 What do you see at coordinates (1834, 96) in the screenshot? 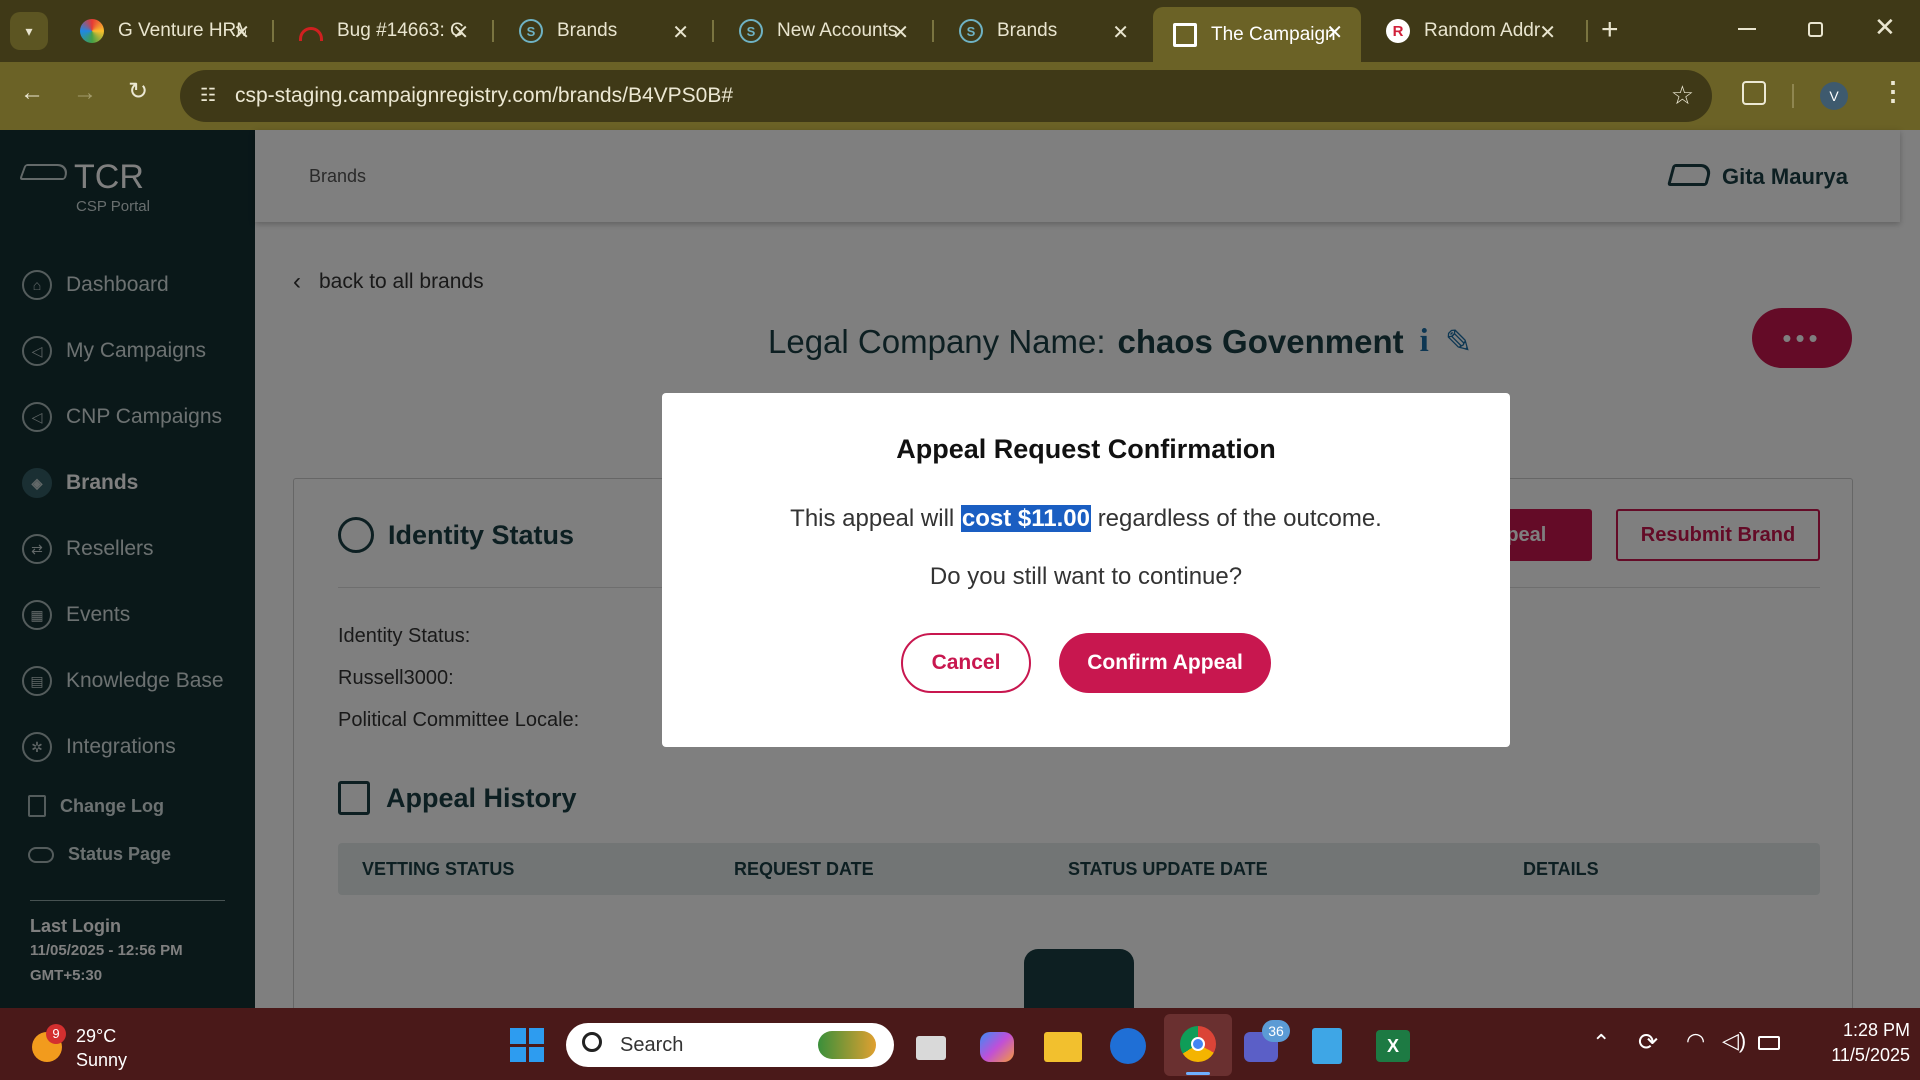
I see `profile-avatar: V` at bounding box center [1834, 96].